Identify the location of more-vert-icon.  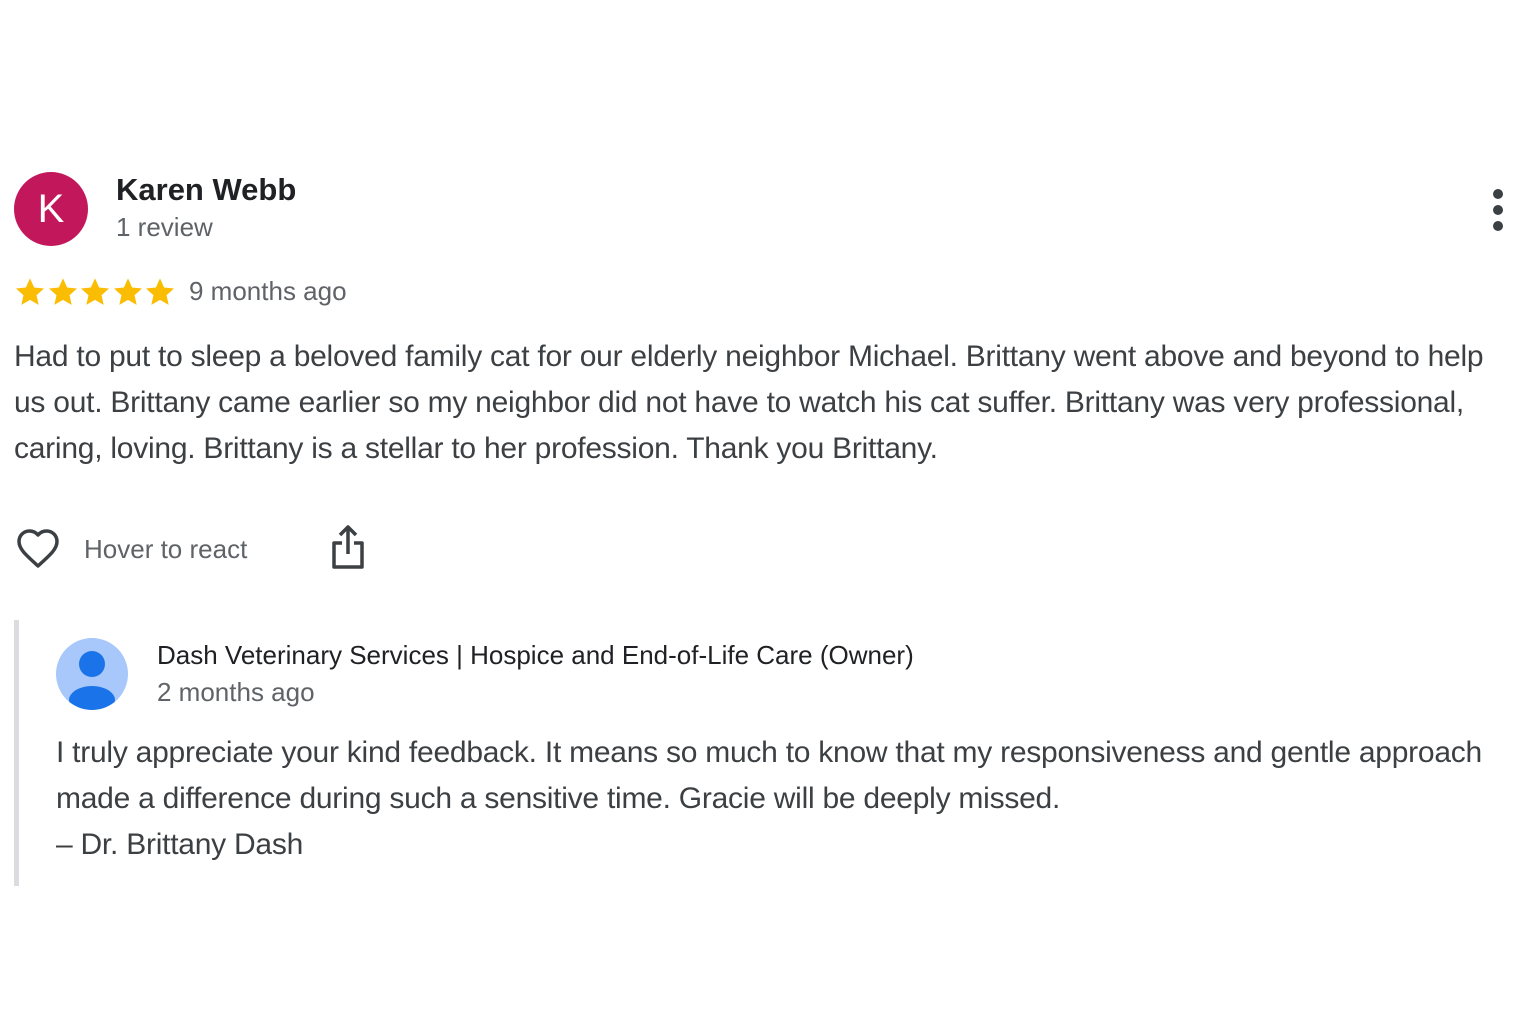
(1498, 210).